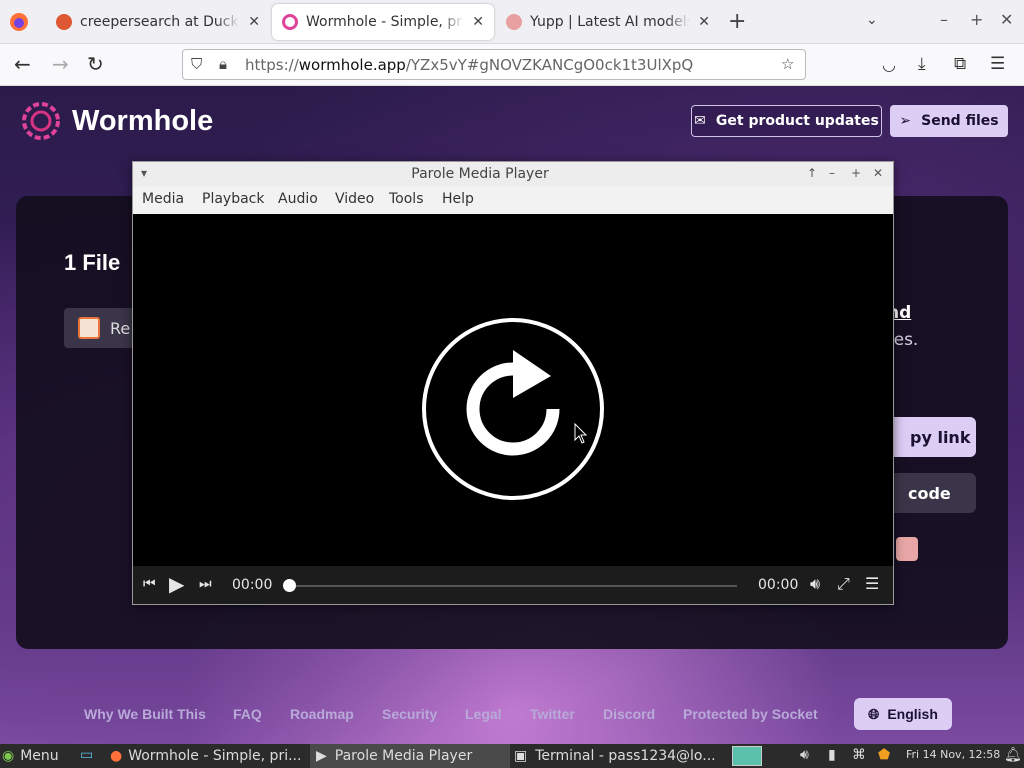 The image size is (1024, 768). What do you see at coordinates (354, 199) in the screenshot?
I see `menu-video: Video` at bounding box center [354, 199].